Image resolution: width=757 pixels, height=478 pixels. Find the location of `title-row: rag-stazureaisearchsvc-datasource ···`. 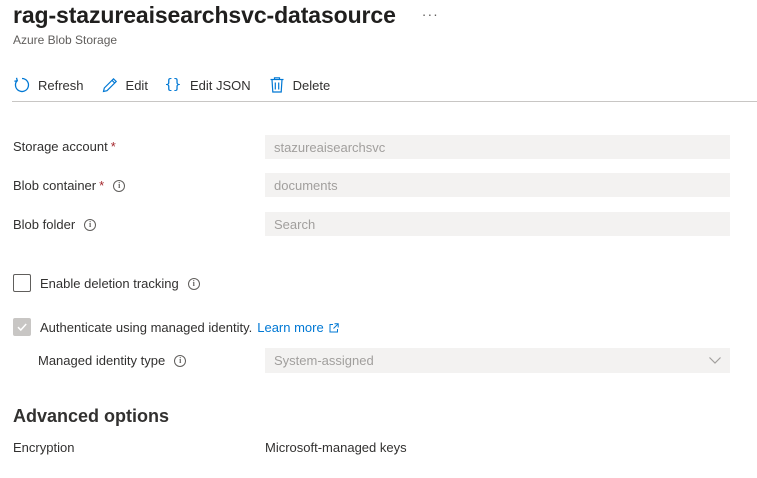

title-row: rag-stazureaisearchsvc-datasource ··· is located at coordinates (226, 15).